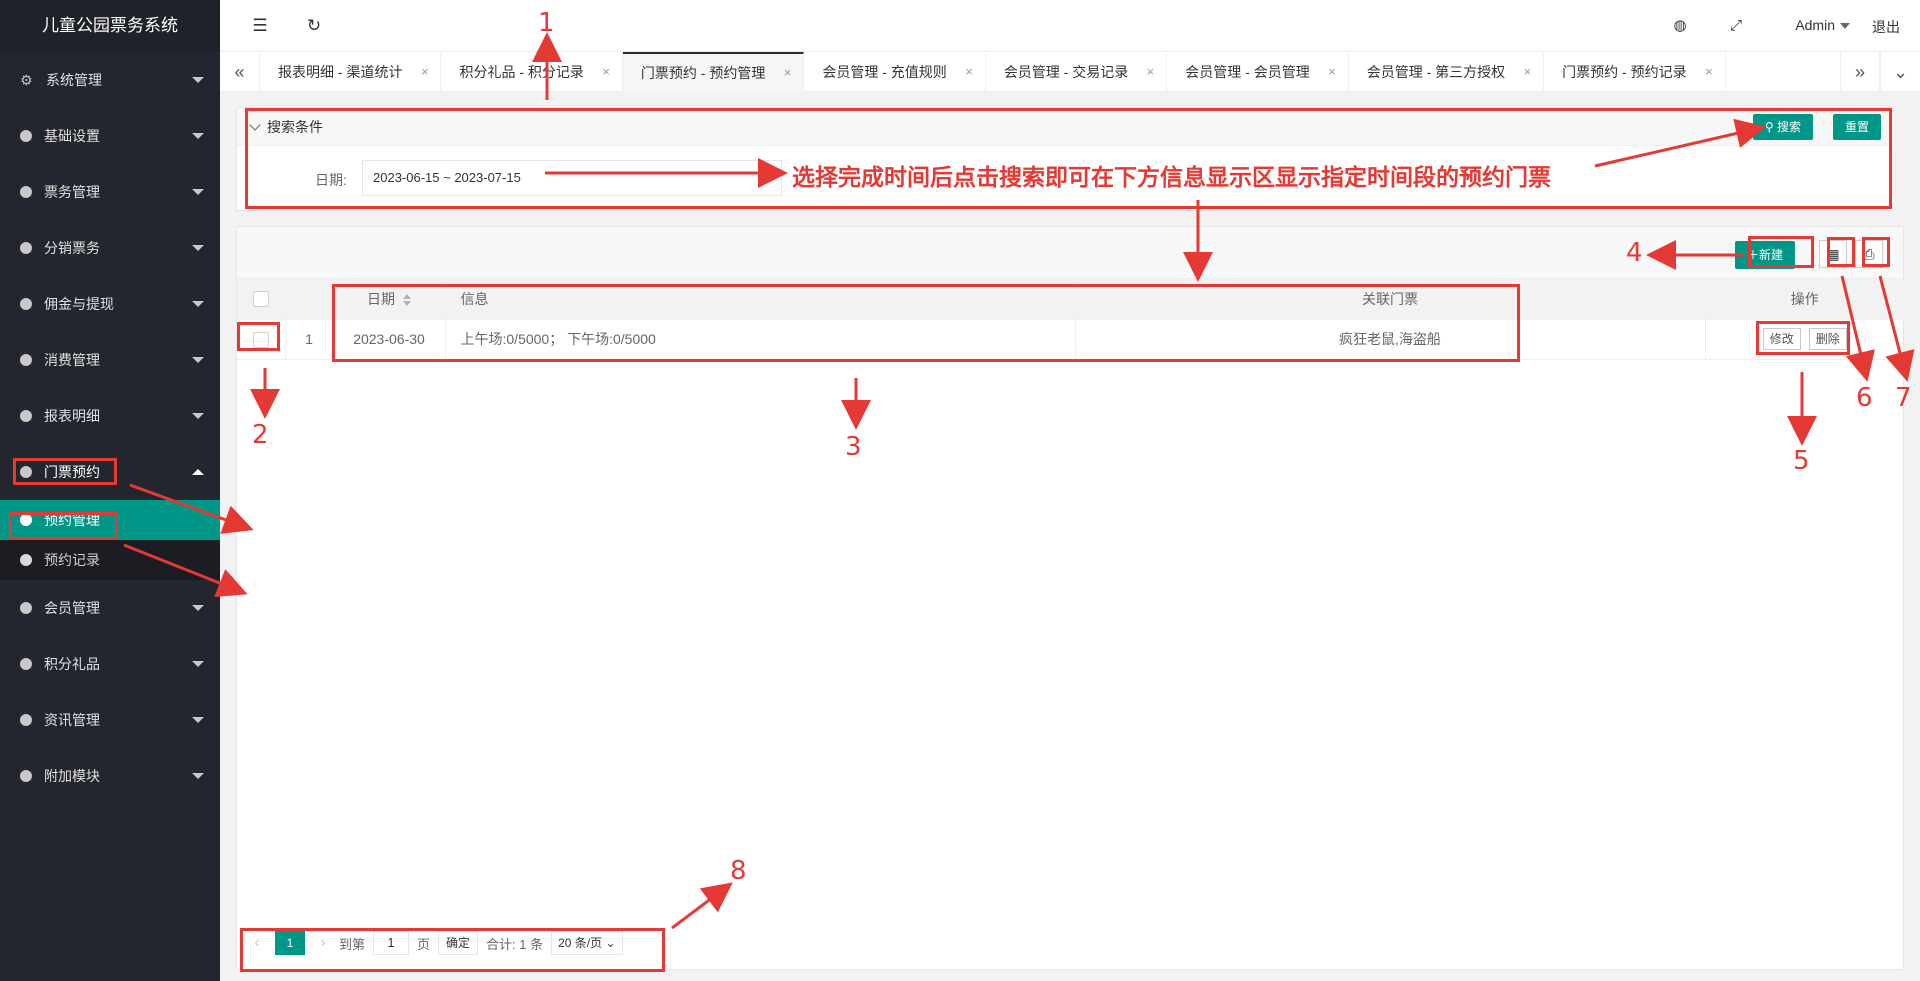  What do you see at coordinates (260, 299) in the screenshot?
I see `select-all-checkbox` at bounding box center [260, 299].